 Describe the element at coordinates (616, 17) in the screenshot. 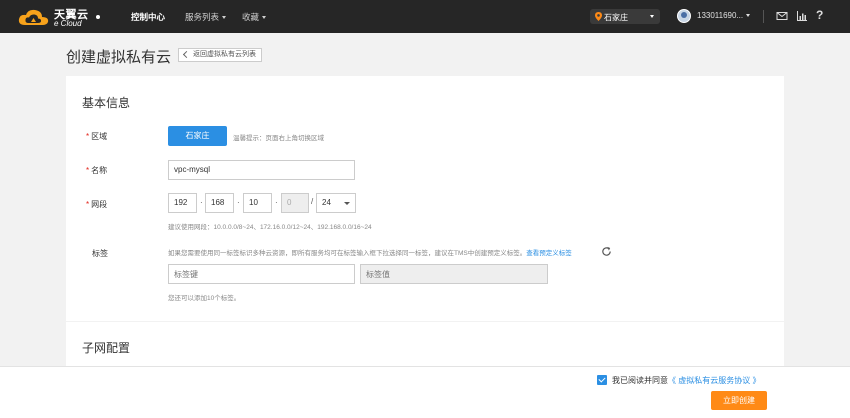

I see `region-select-value: 石家庄` at that location.